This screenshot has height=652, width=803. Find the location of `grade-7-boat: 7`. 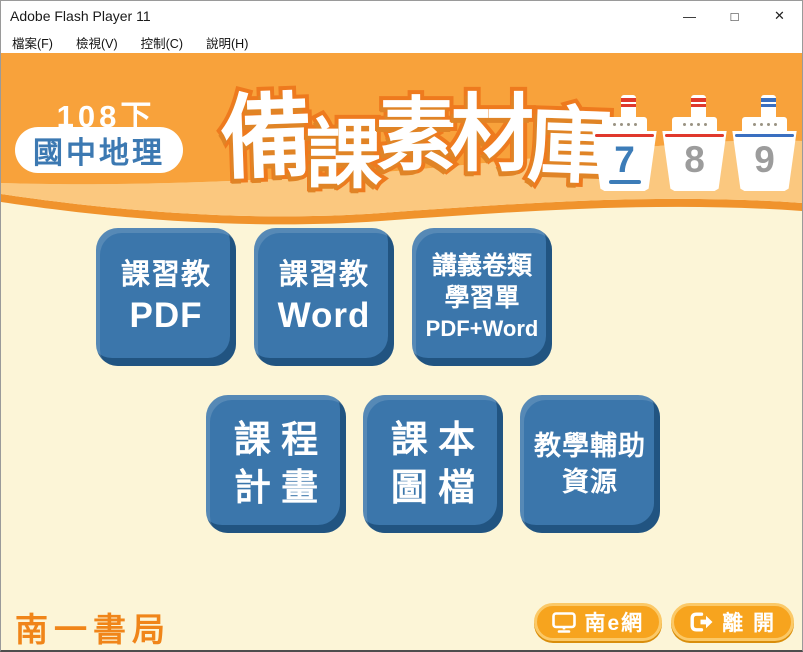

grade-7-boat: 7 is located at coordinates (624, 142).